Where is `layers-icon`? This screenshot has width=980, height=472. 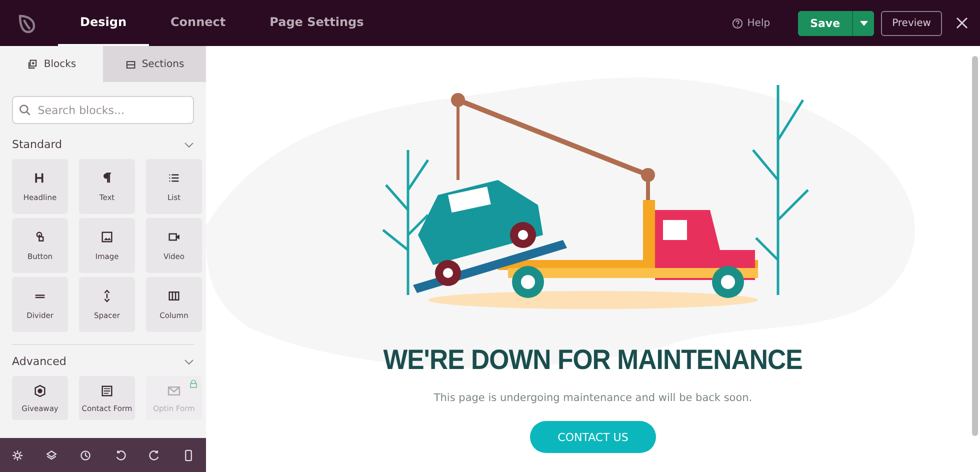 layers-icon is located at coordinates (51, 455).